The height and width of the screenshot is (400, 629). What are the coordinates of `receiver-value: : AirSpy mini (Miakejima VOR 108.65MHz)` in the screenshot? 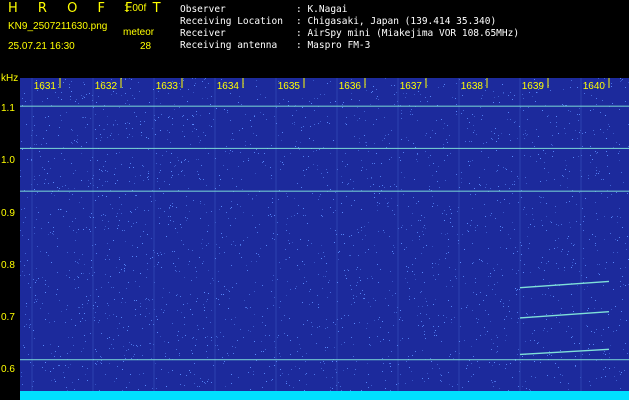 It's located at (408, 33).